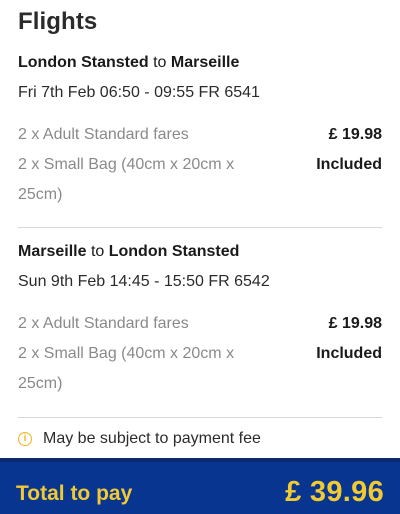  Describe the element at coordinates (139, 92) in the screenshot. I see `flight-schedule: Fri 7th Feb 06:50 - 09:55 FR 6541` at that location.